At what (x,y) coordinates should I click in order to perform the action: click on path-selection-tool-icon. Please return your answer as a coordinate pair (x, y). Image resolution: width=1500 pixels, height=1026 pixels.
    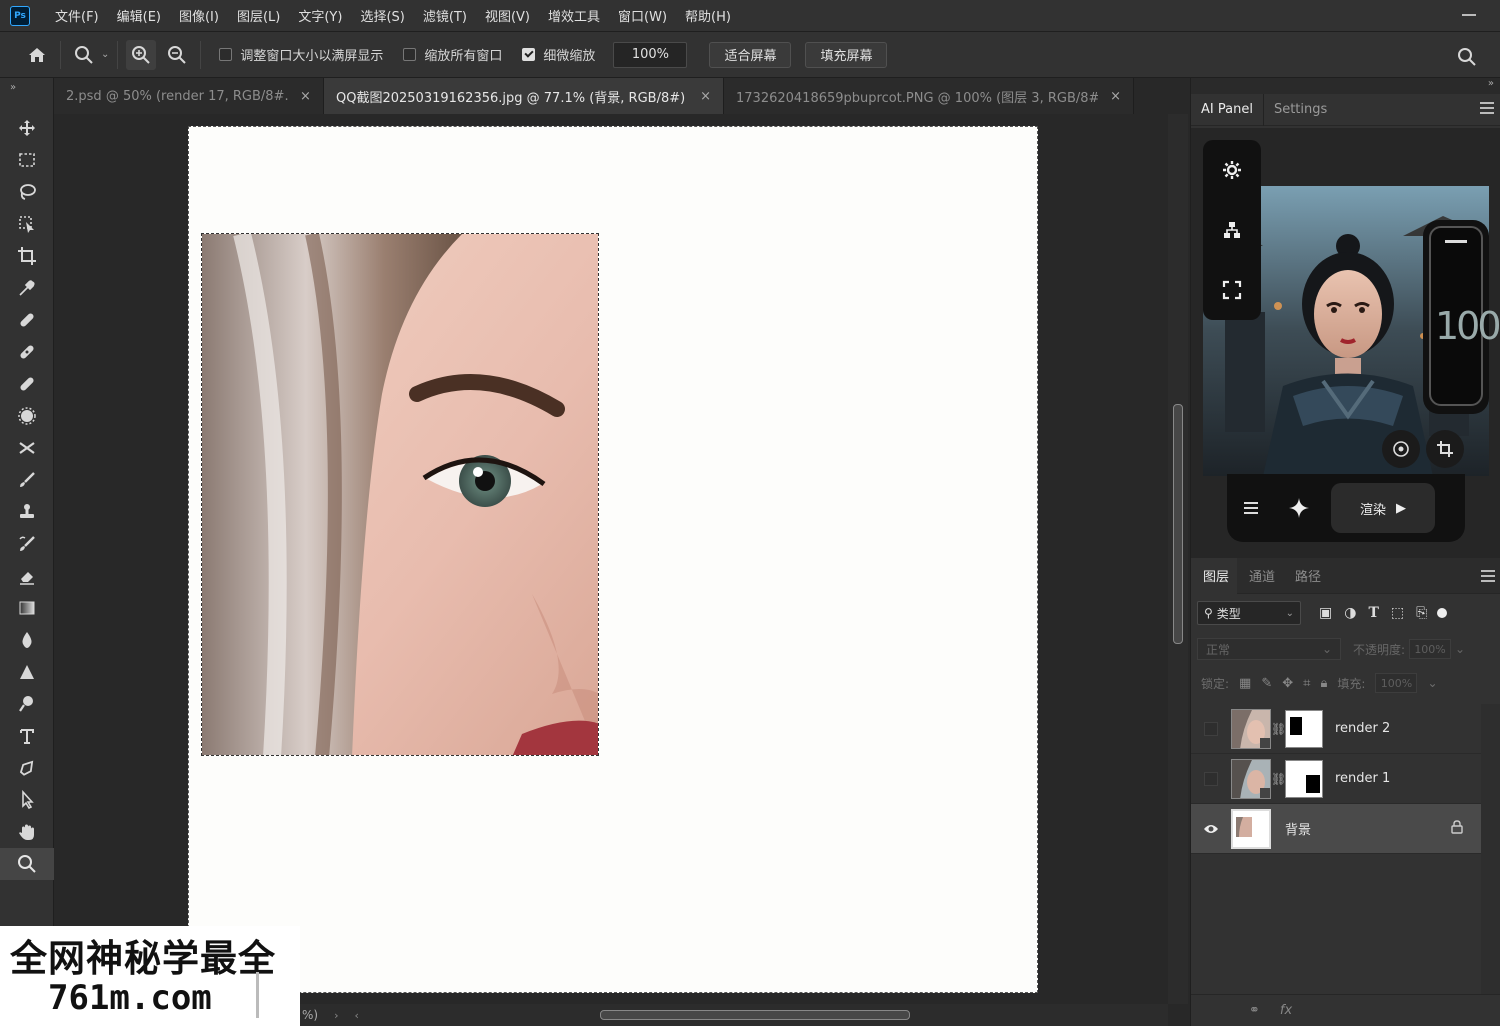
    Looking at the image, I should click on (27, 800).